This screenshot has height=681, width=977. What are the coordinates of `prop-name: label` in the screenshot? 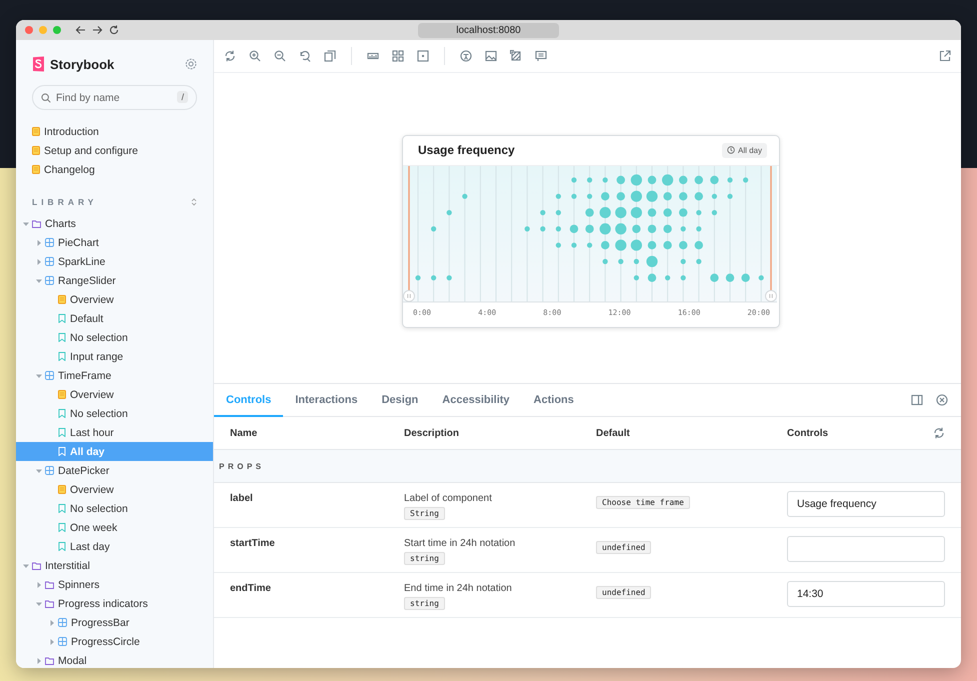 It's located at (242, 498).